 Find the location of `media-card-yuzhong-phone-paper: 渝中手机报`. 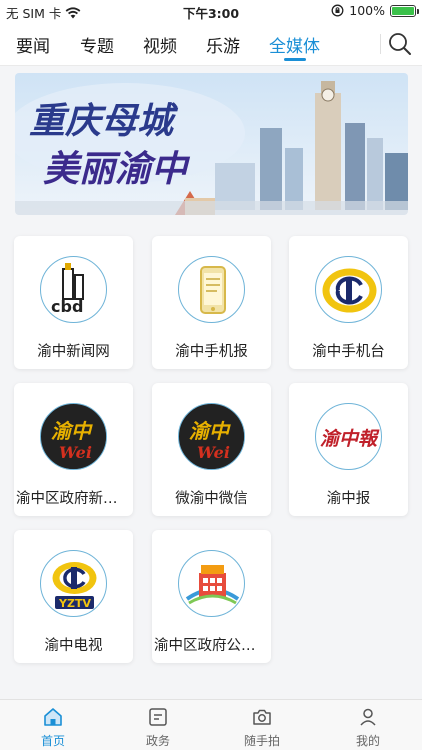

media-card-yuzhong-phone-paper: 渝中手机报 is located at coordinates (211, 302).